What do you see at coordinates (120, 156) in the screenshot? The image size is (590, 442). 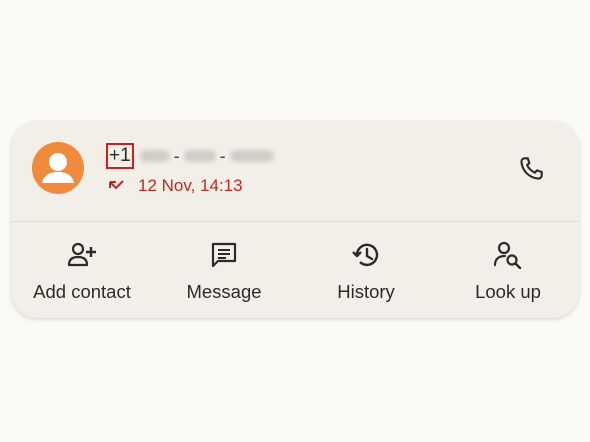 I see `country-code-prefix: +1` at bounding box center [120, 156].